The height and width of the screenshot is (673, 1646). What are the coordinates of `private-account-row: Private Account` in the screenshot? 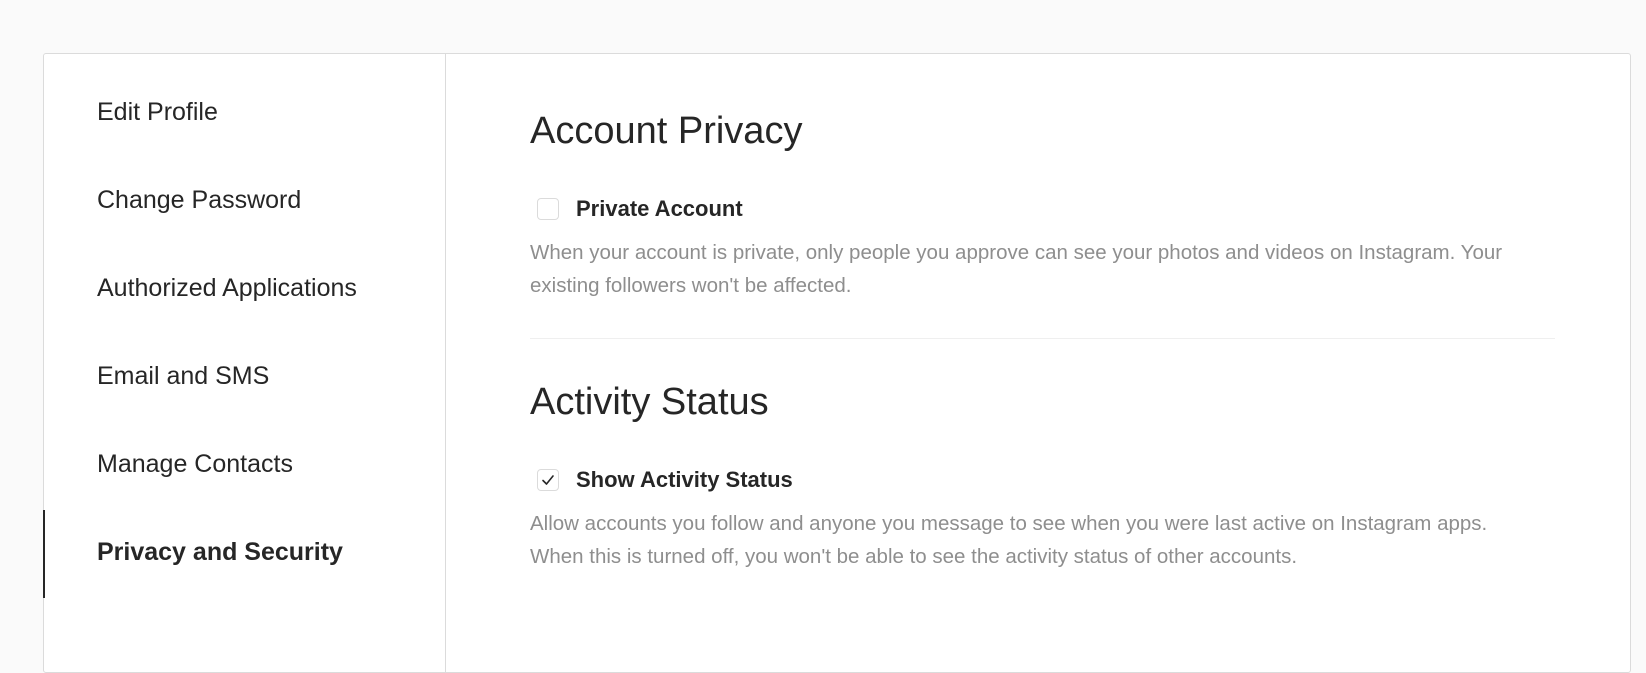 It's located at (1083, 209).